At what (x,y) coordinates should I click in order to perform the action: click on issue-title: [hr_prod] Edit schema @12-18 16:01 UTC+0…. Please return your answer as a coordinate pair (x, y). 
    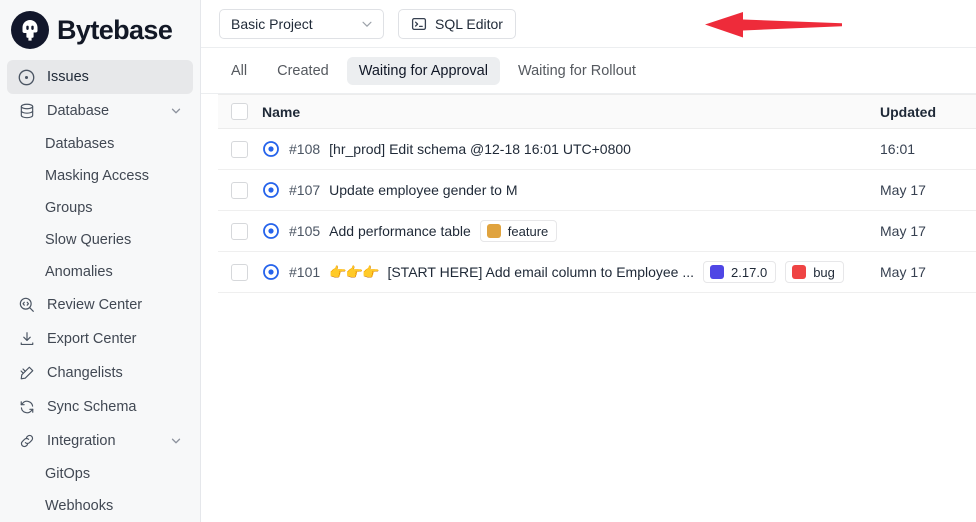
    Looking at the image, I should click on (480, 149).